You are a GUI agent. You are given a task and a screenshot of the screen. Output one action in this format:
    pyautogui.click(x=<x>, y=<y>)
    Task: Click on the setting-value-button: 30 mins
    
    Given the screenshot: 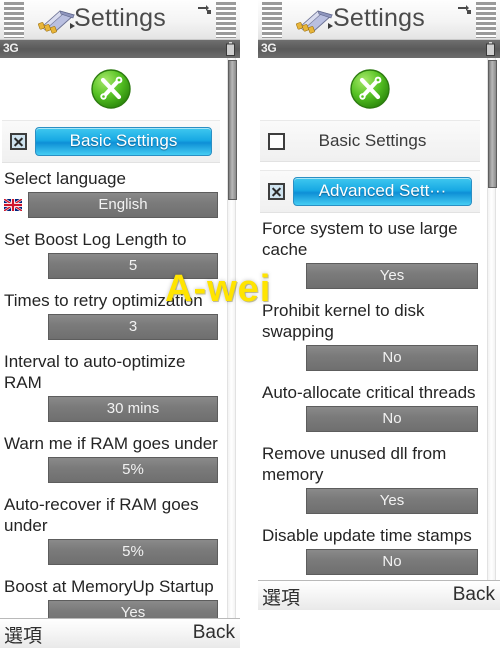 What is the action you would take?
    pyautogui.click(x=133, y=409)
    